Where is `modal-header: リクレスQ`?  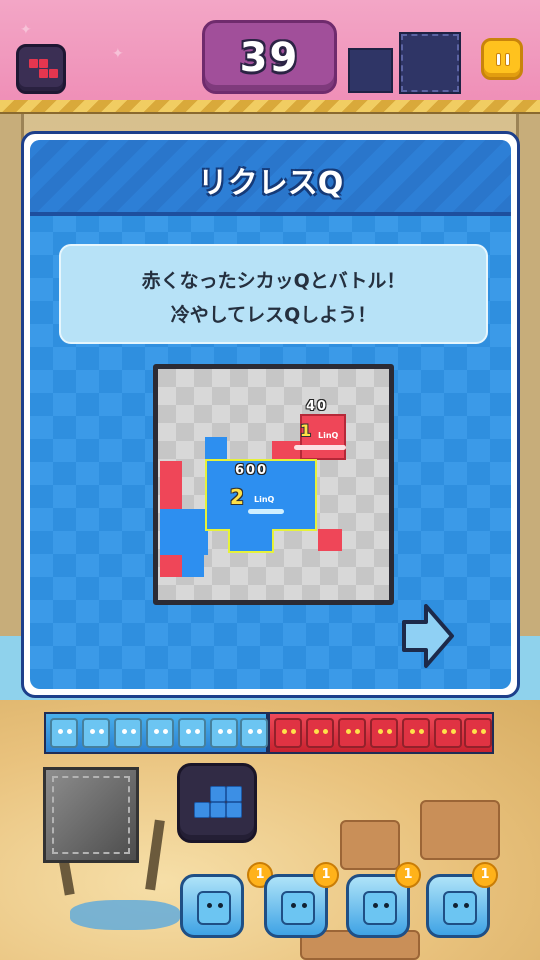 modal-header: リクレスQ is located at coordinates (270, 178).